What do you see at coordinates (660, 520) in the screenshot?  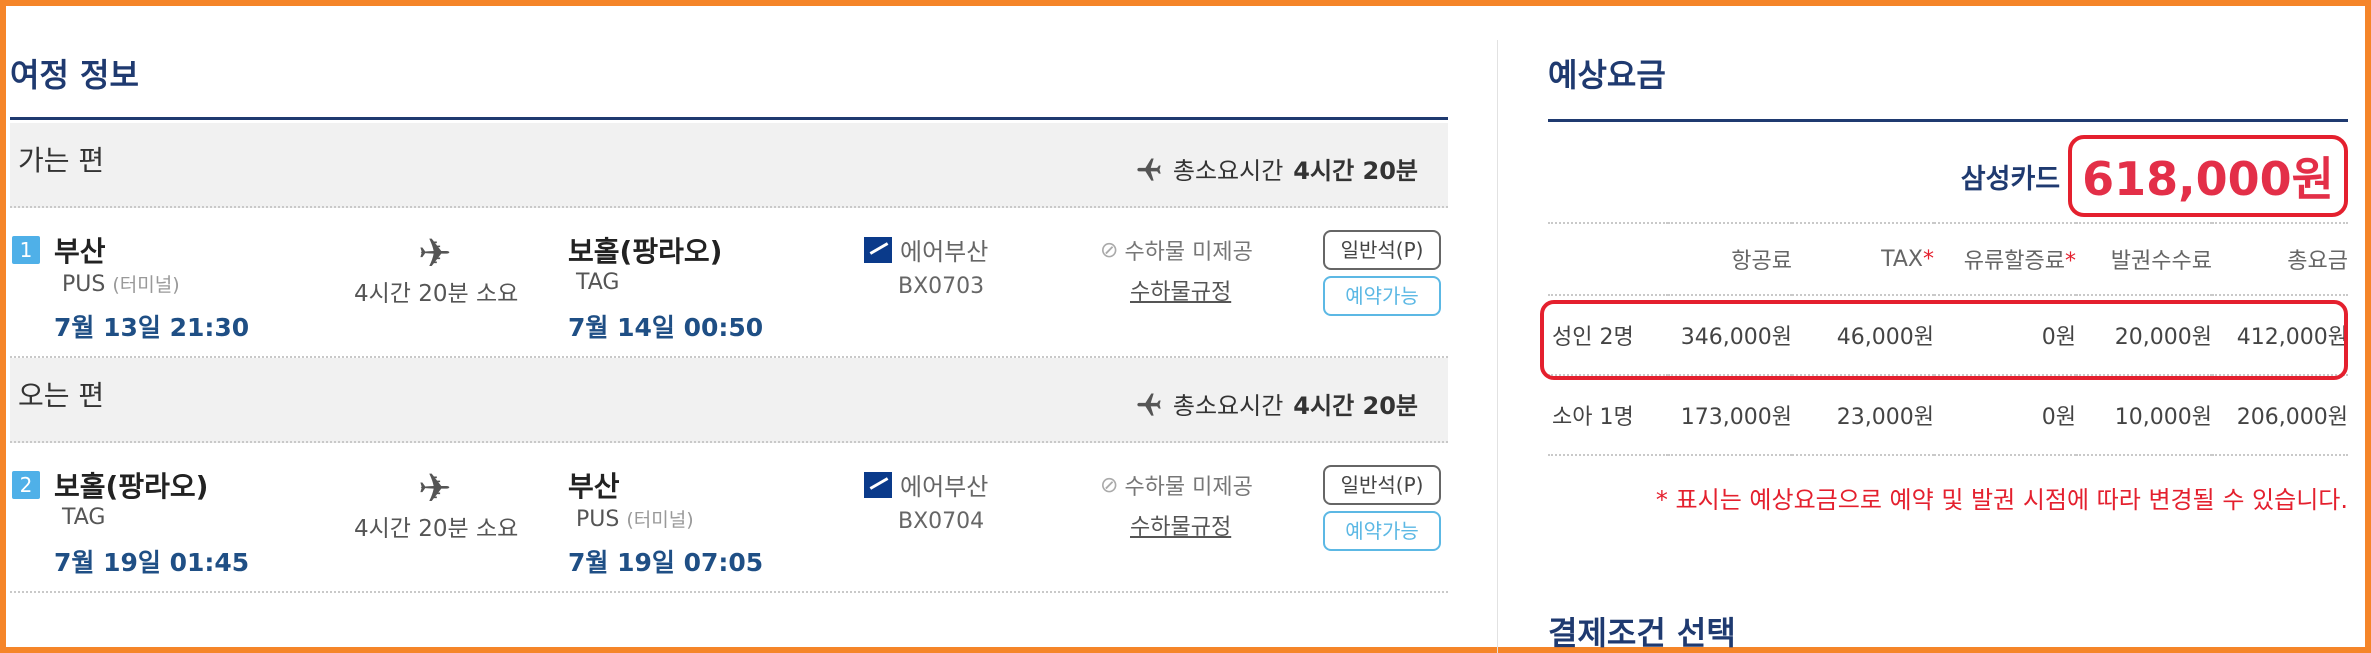 I see `arrival-terminal: (터미널)` at bounding box center [660, 520].